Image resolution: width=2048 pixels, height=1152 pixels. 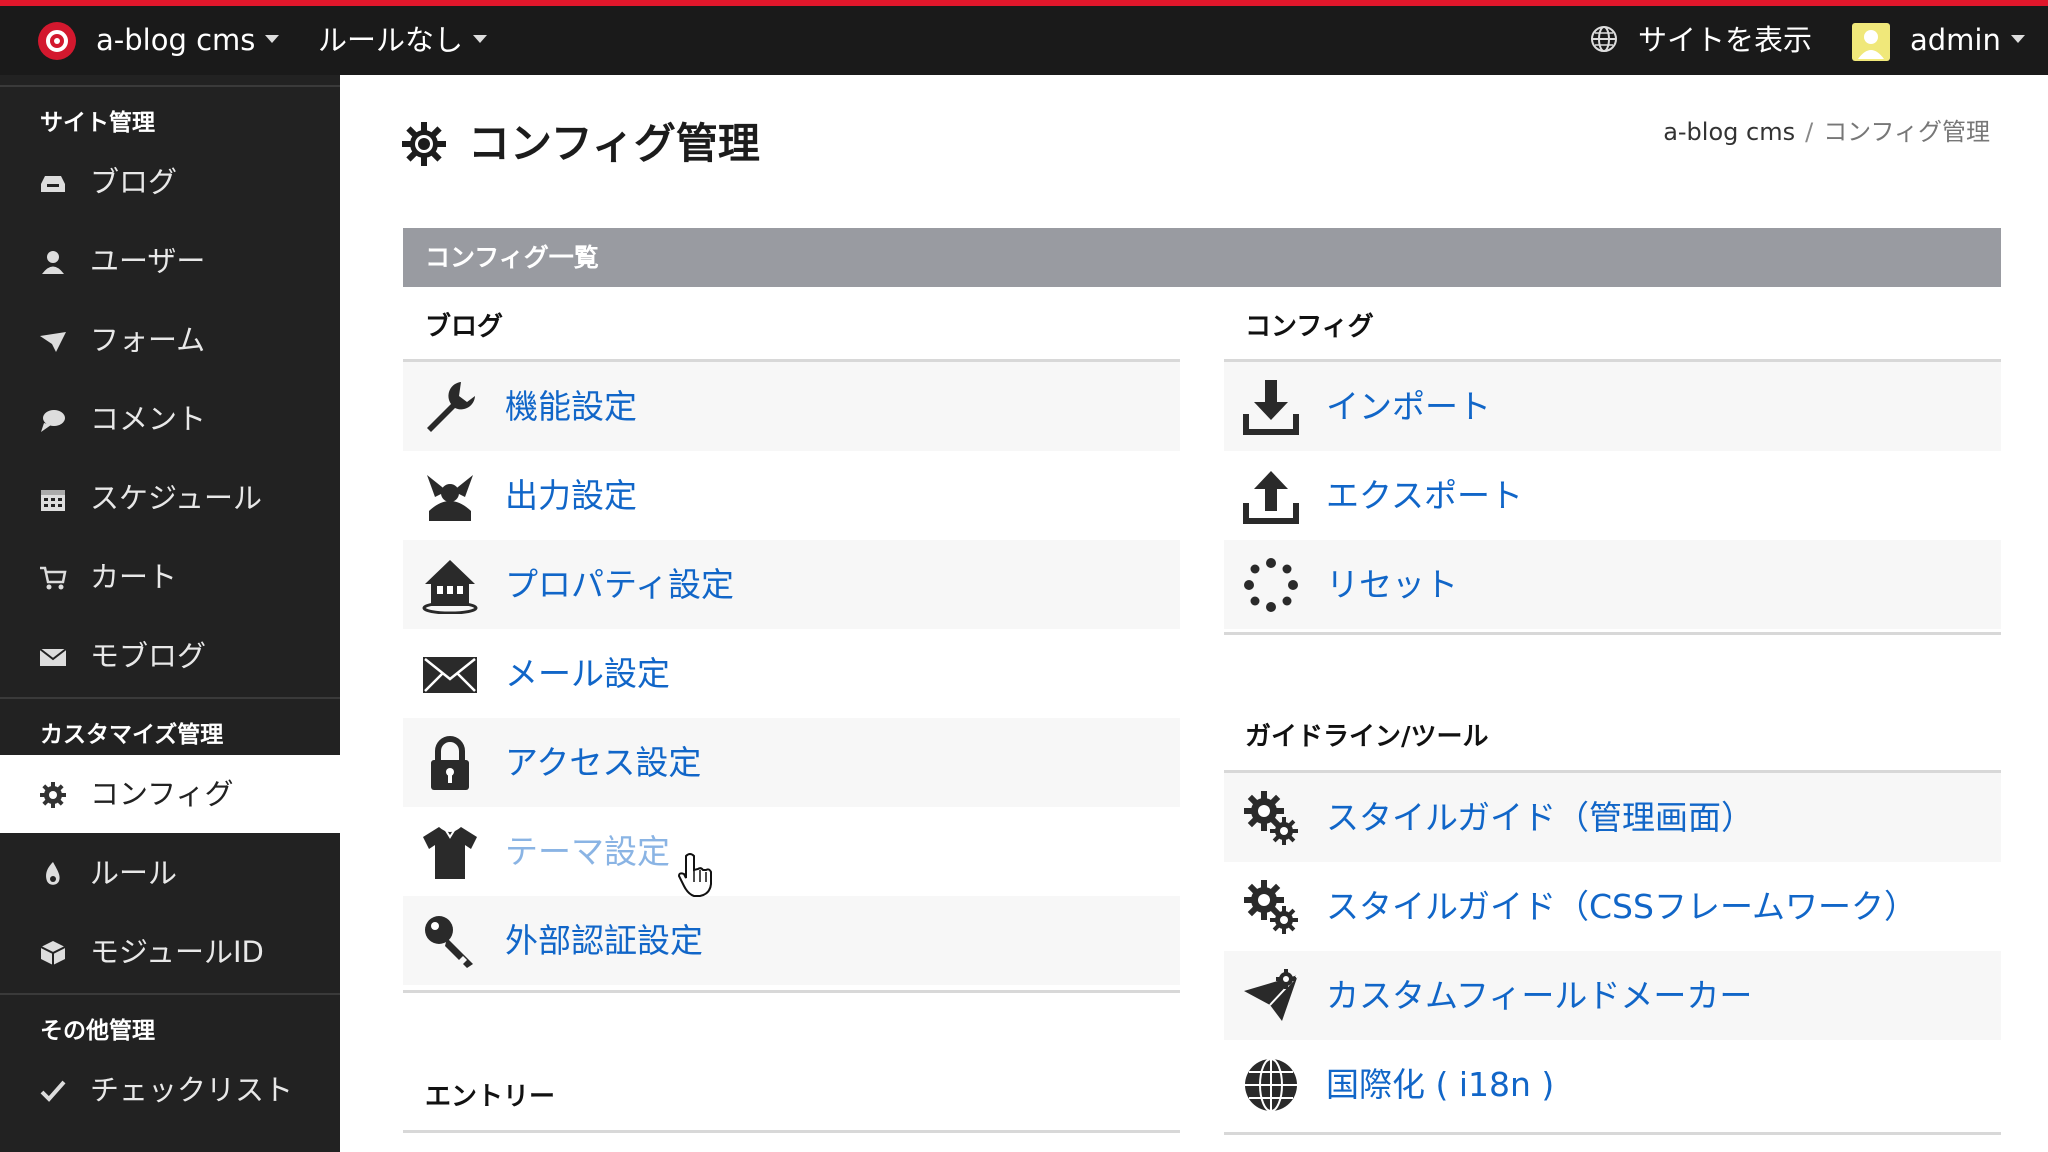 What do you see at coordinates (177, 952) in the screenshot?
I see `sidebar-item-label: モジュールID` at bounding box center [177, 952].